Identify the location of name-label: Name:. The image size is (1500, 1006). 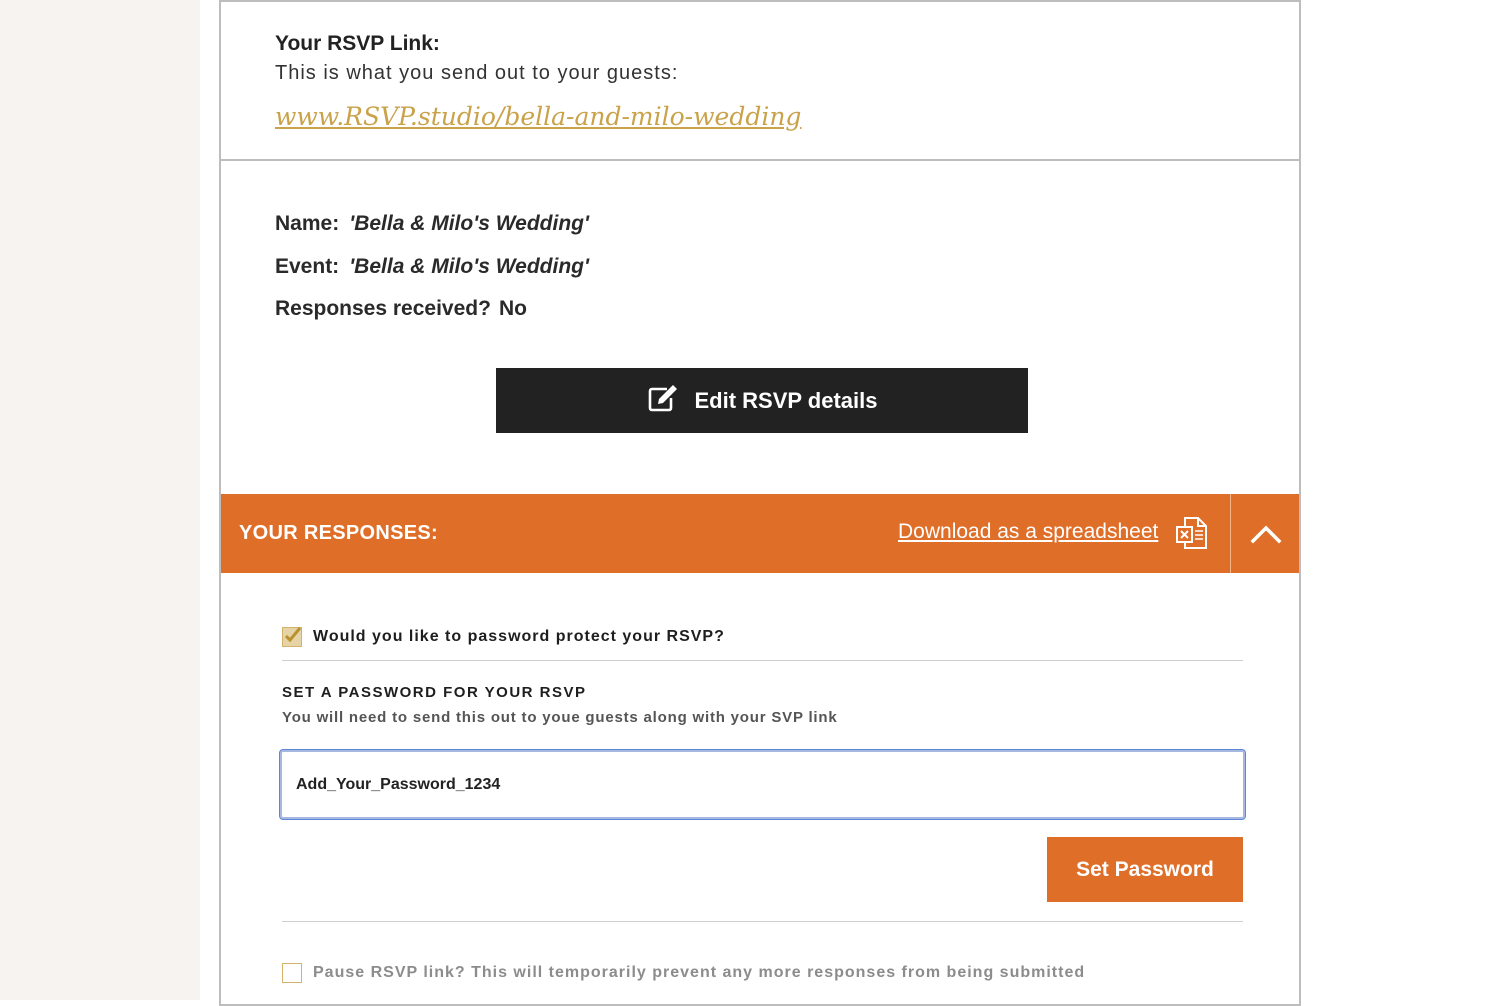
(307, 223).